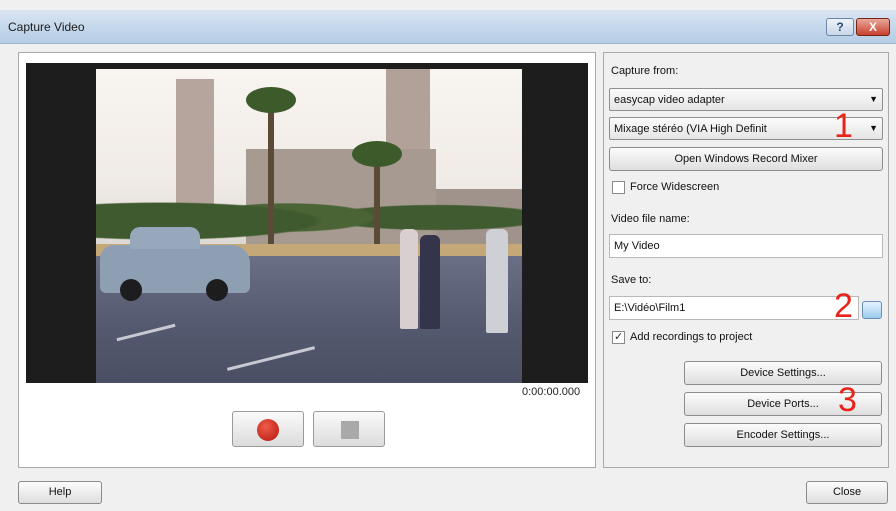 This screenshot has width=896, height=511. What do you see at coordinates (271, 174) in the screenshot?
I see `palm-trunk` at bounding box center [271, 174].